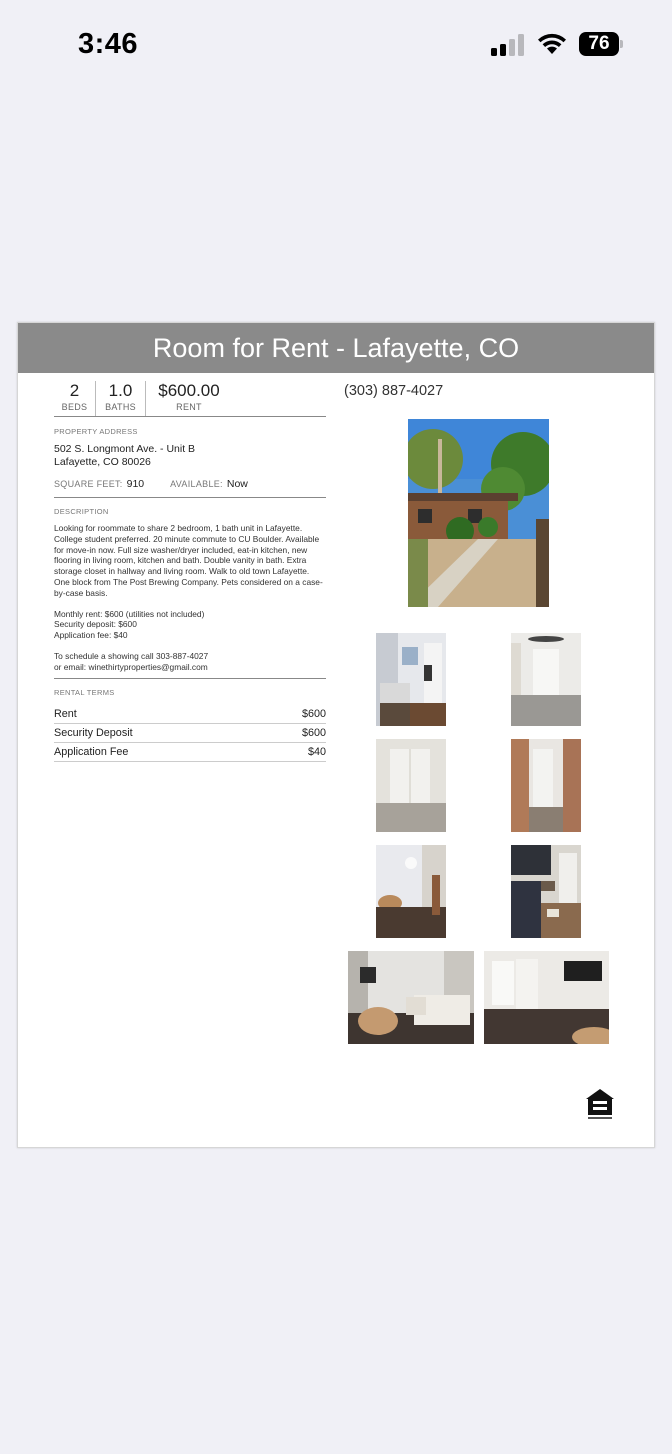 This screenshot has width=672, height=1454. What do you see at coordinates (411, 679) in the screenshot?
I see `bathroom-photo` at bounding box center [411, 679].